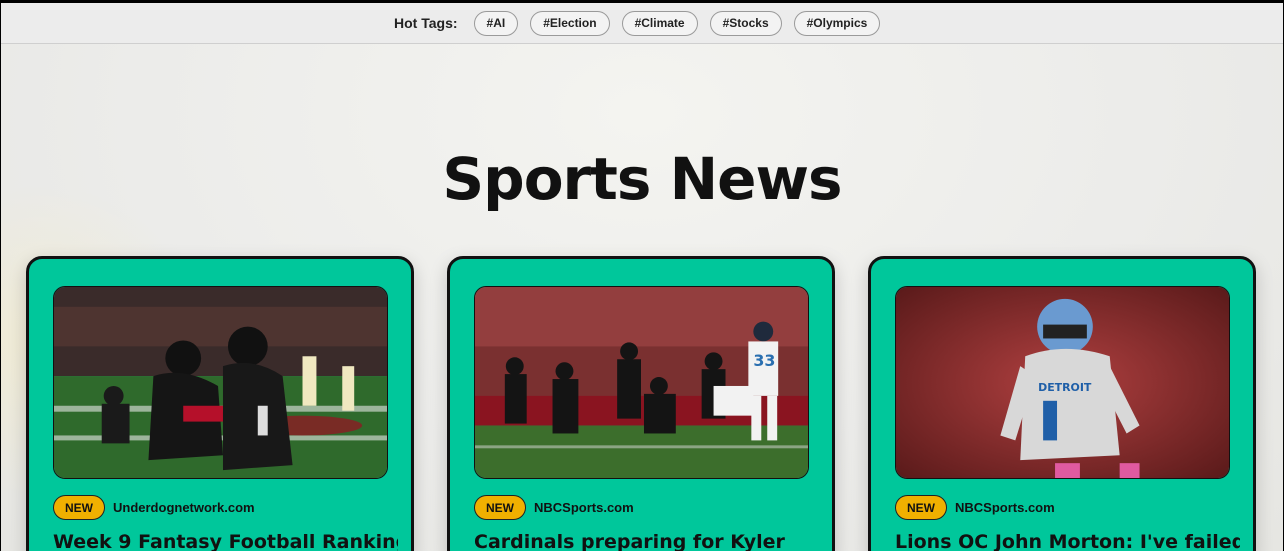 This screenshot has height=551, width=1284. I want to click on hot-tags-label: Hot Tags:, so click(426, 23).